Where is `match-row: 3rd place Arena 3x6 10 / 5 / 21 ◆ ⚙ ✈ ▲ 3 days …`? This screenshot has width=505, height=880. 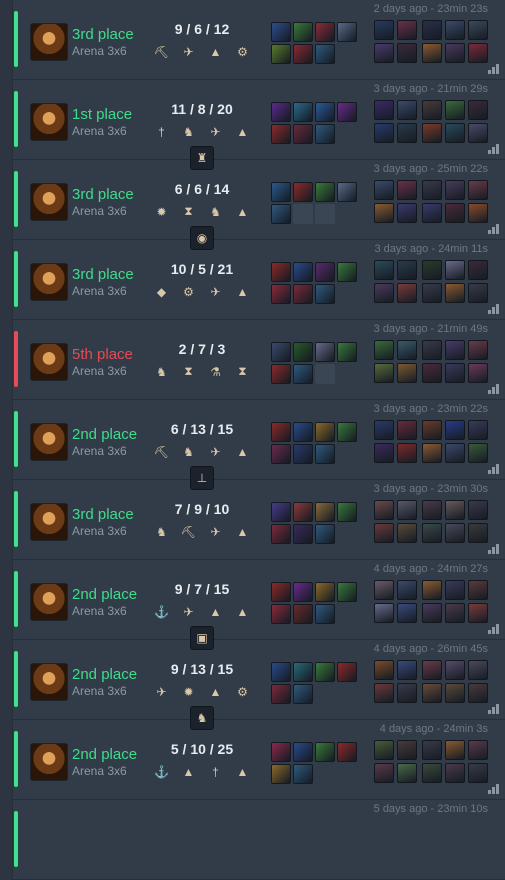
match-row: 3rd place Arena 3x6 10 / 5 / 21 ◆ ⚙ ✈ ▲ 3 days … is located at coordinates (259, 280).